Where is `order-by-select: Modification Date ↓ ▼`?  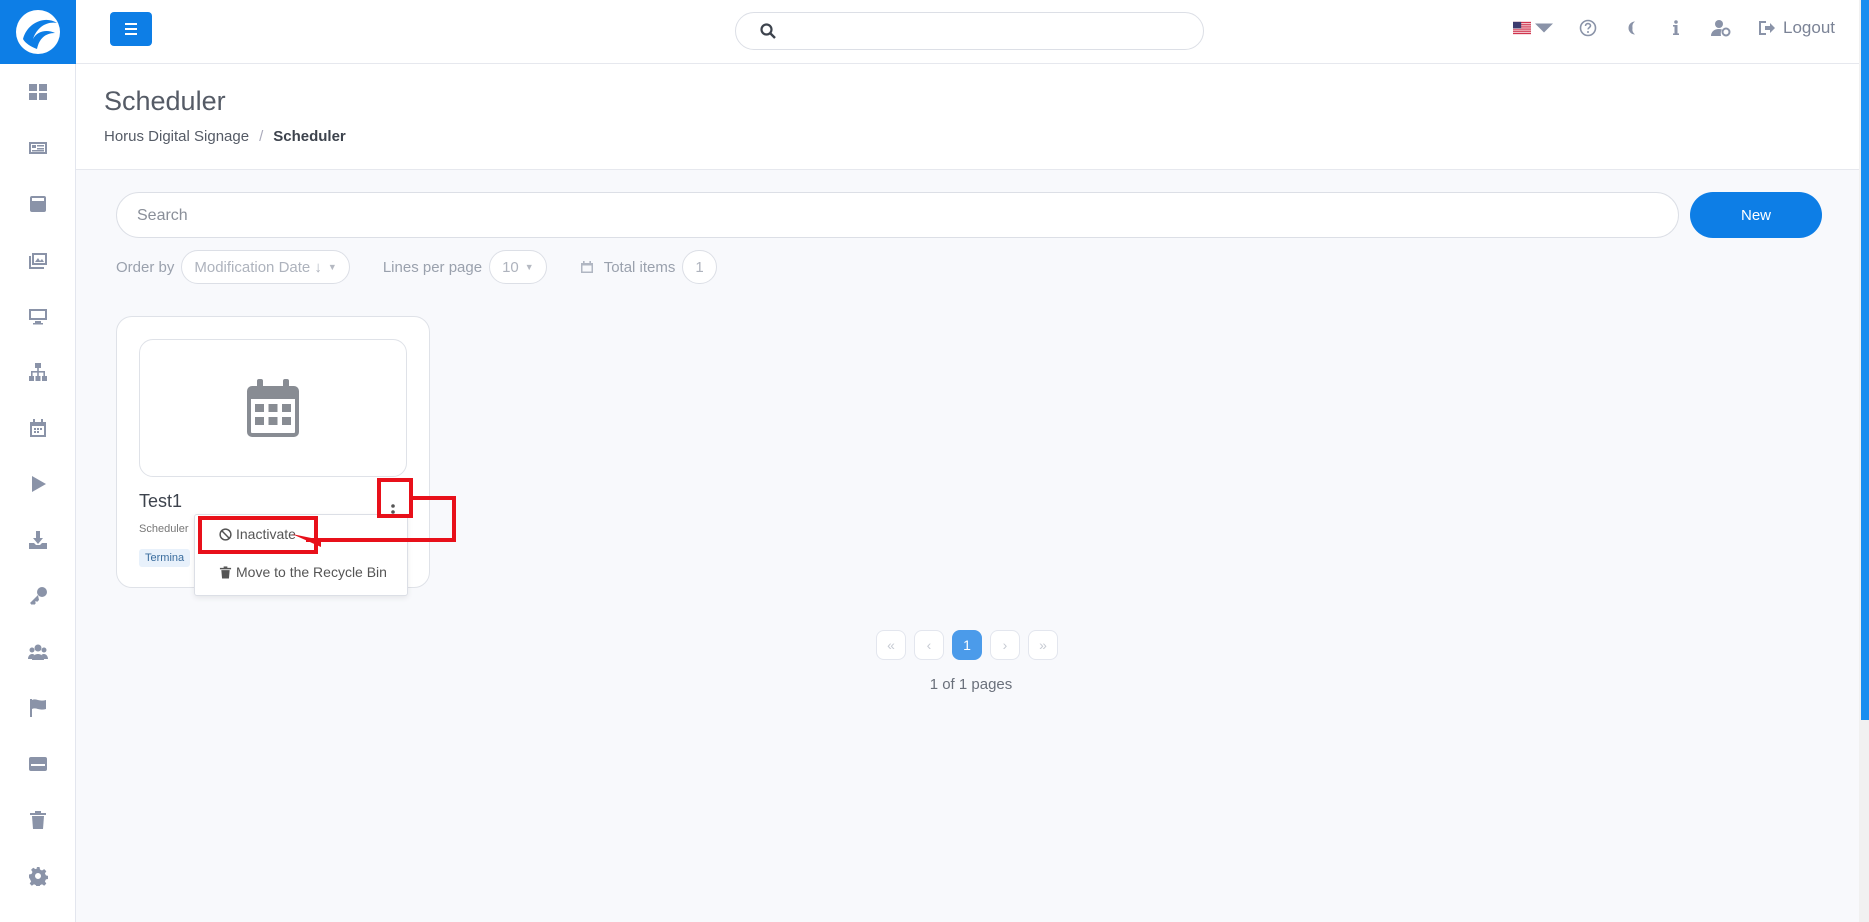 order-by-select: Modification Date ↓ ▼ is located at coordinates (265, 267).